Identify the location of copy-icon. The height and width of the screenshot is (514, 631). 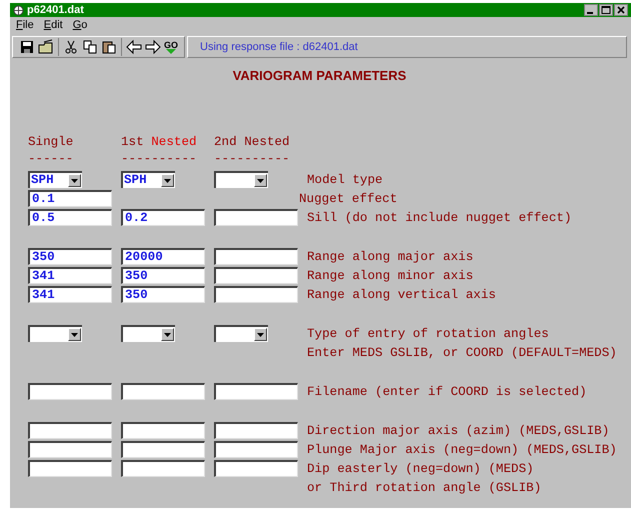
(90, 47).